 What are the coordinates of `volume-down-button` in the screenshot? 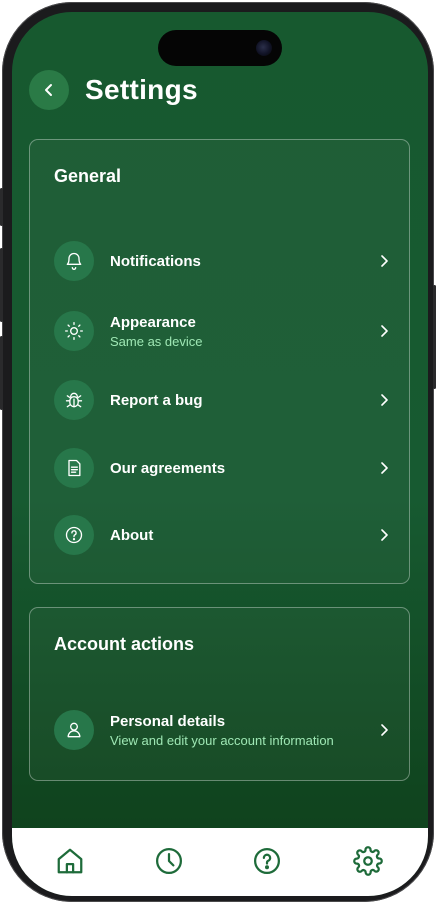 It's located at (1, 373).